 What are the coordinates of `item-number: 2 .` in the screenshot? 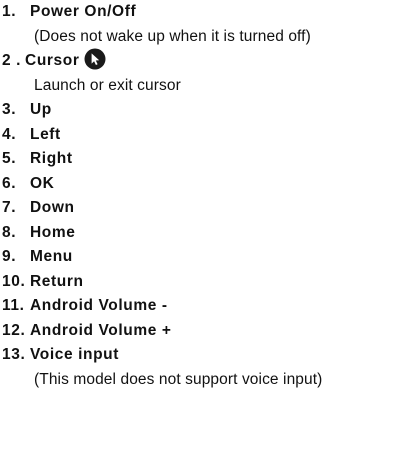 It's located at (12, 60).